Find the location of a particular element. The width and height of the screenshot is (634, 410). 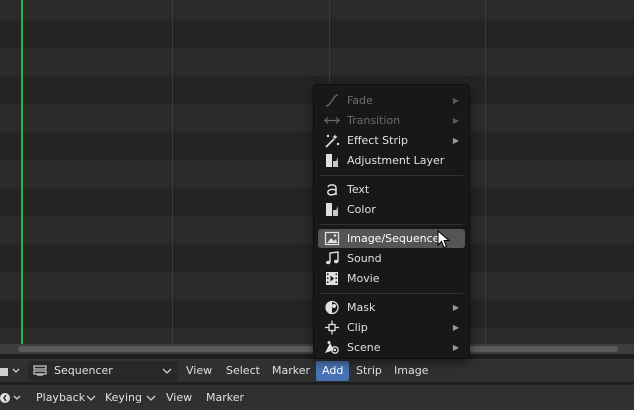

menu-view: View is located at coordinates (199, 371).